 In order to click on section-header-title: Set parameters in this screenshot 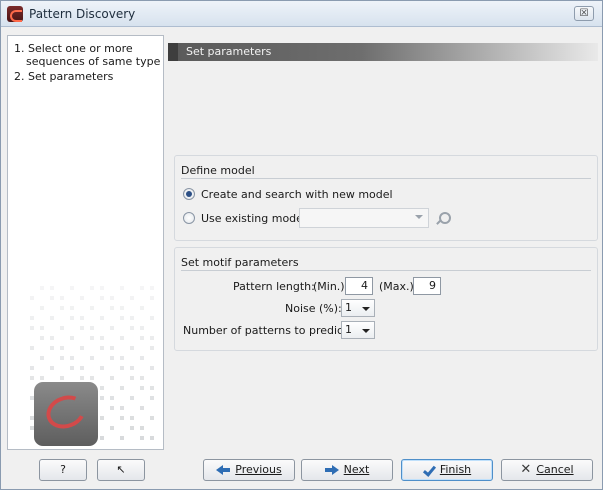, I will do `click(229, 51)`.